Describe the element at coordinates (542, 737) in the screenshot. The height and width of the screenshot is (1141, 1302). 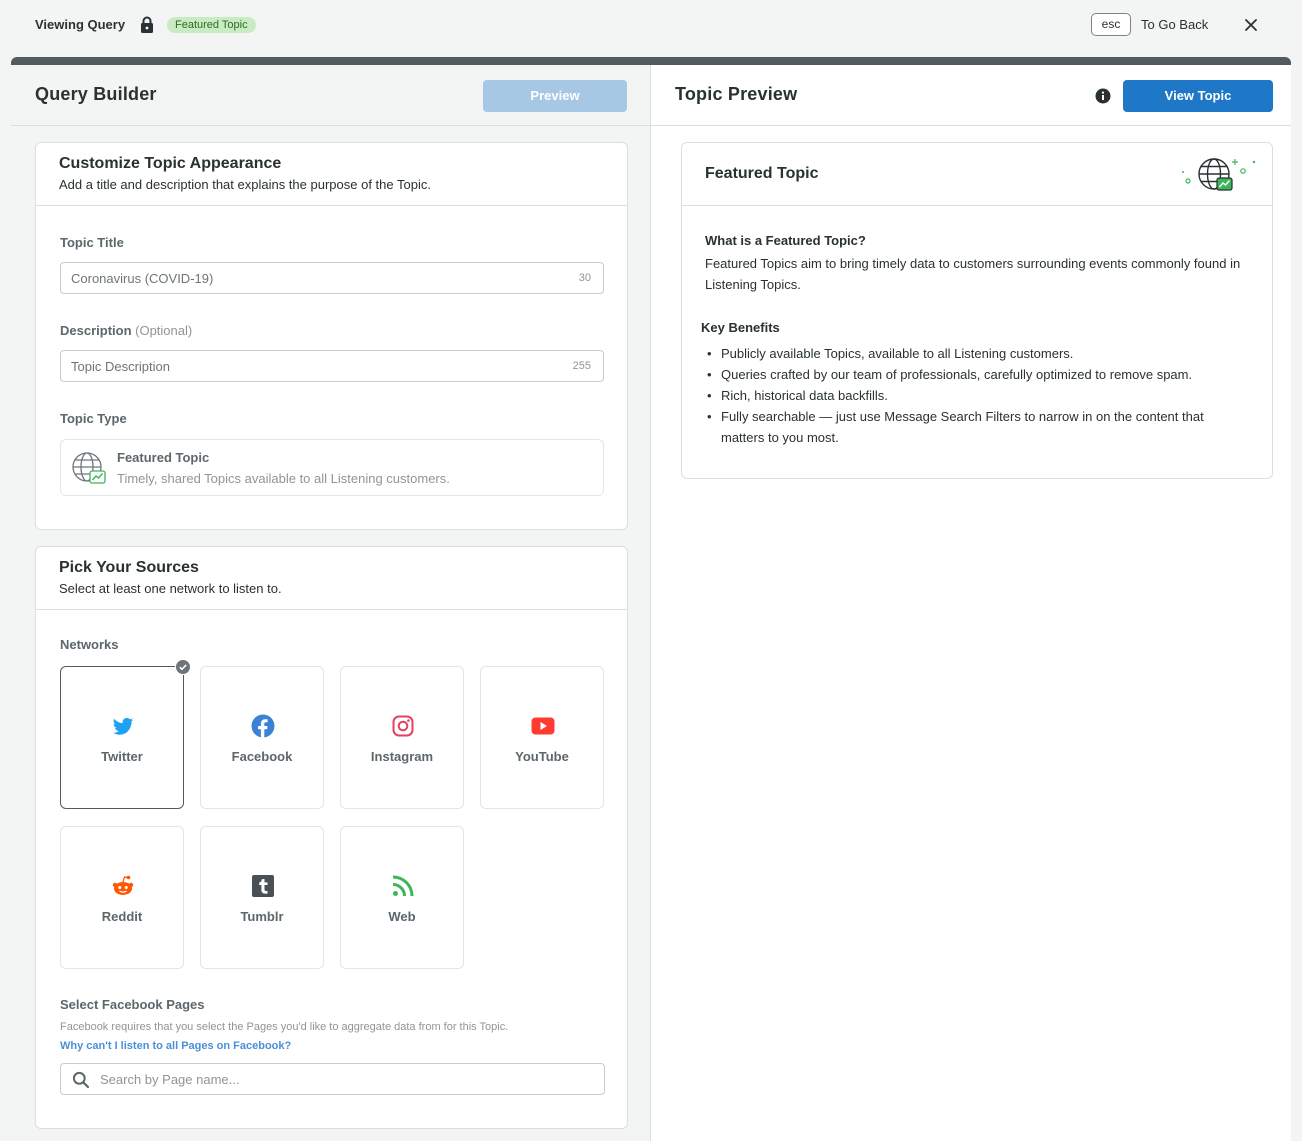
I see `network-tile-youtube: YouTube` at that location.